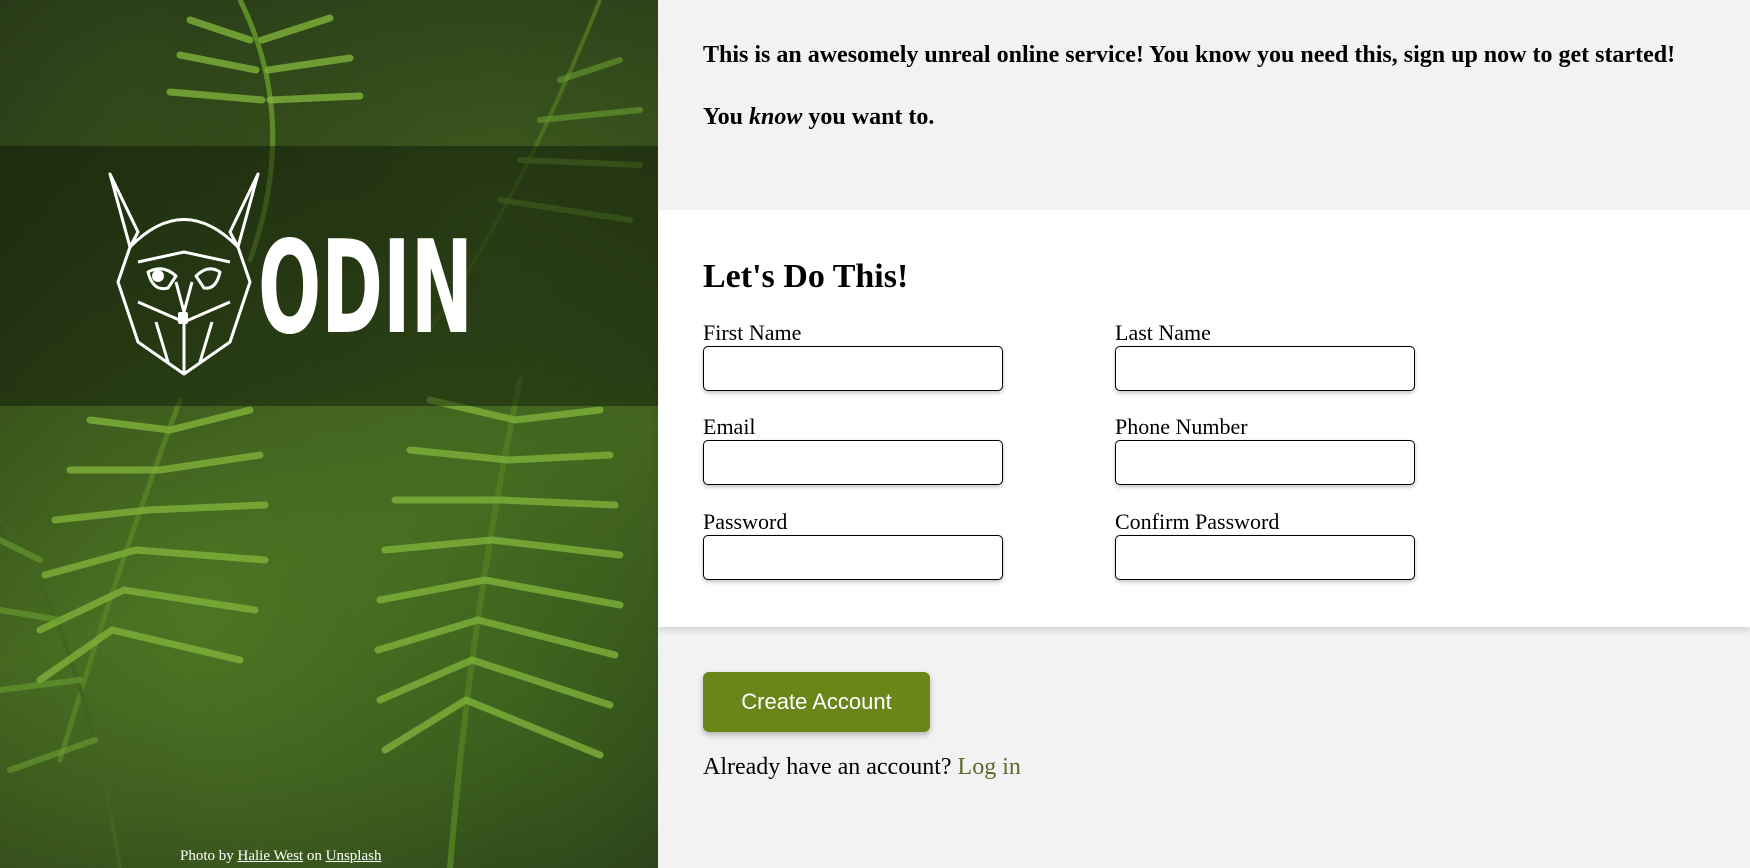 This screenshot has height=868, width=1750. Describe the element at coordinates (853, 557) in the screenshot. I see `password-input` at that location.